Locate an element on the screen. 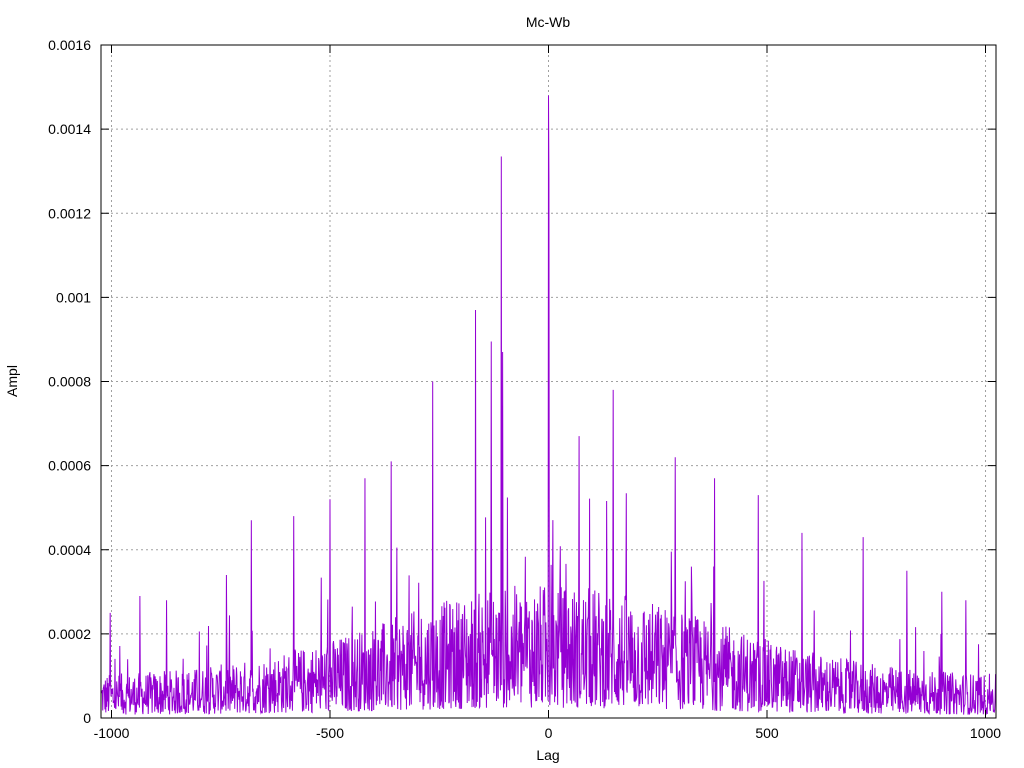 Image resolution: width=1024 pixels, height=768 pixels. y-tick-label: 0.001 is located at coordinates (73, 297).